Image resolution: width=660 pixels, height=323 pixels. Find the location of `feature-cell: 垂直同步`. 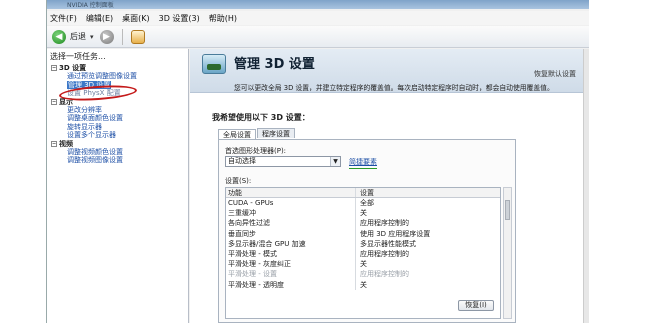

feature-cell: 垂直同步 is located at coordinates (291, 233).